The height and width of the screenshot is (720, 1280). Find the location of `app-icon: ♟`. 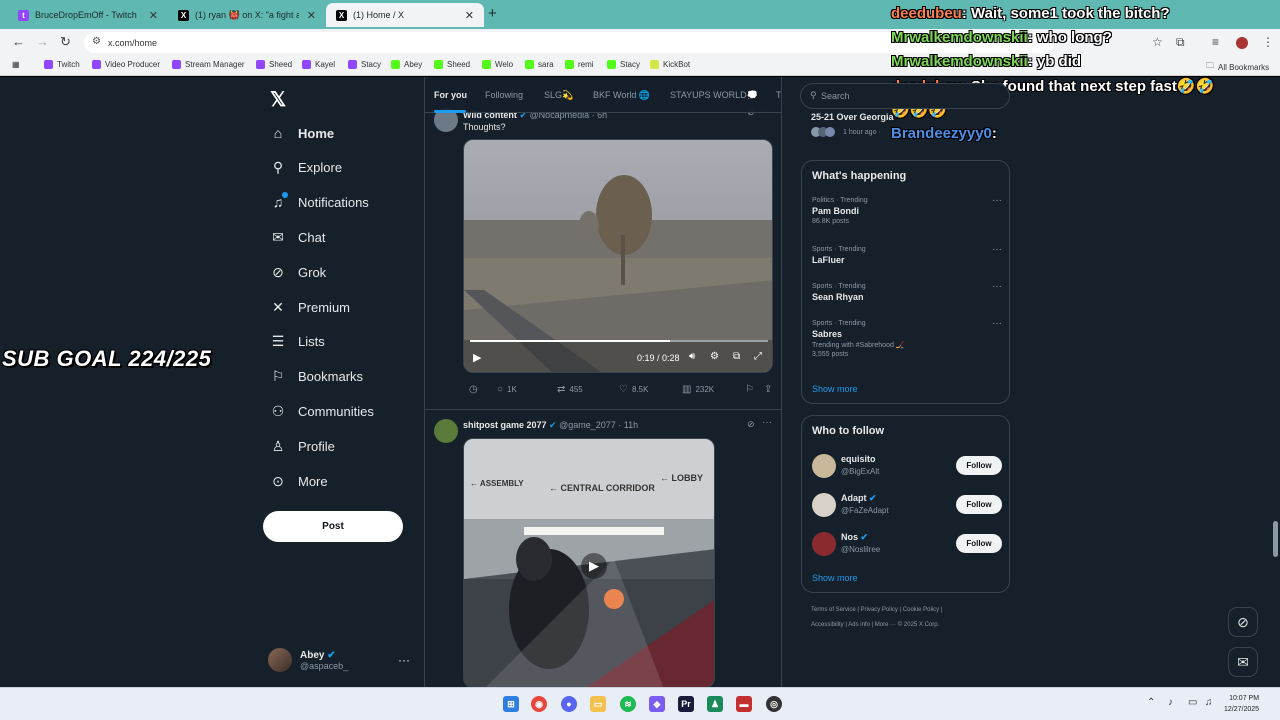

app-icon: ♟ is located at coordinates (715, 704).